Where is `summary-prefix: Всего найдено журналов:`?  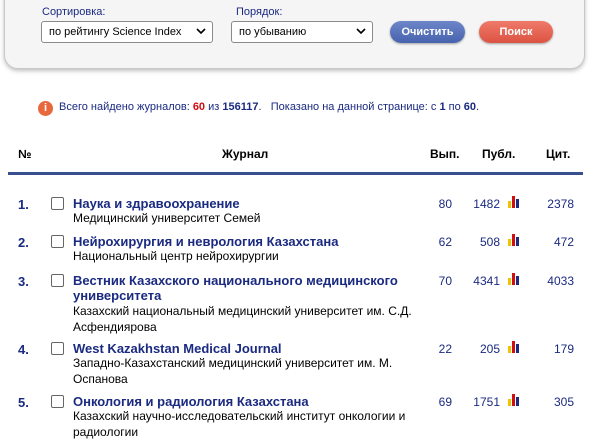
summary-prefix: Всего найдено журналов: is located at coordinates (124, 107).